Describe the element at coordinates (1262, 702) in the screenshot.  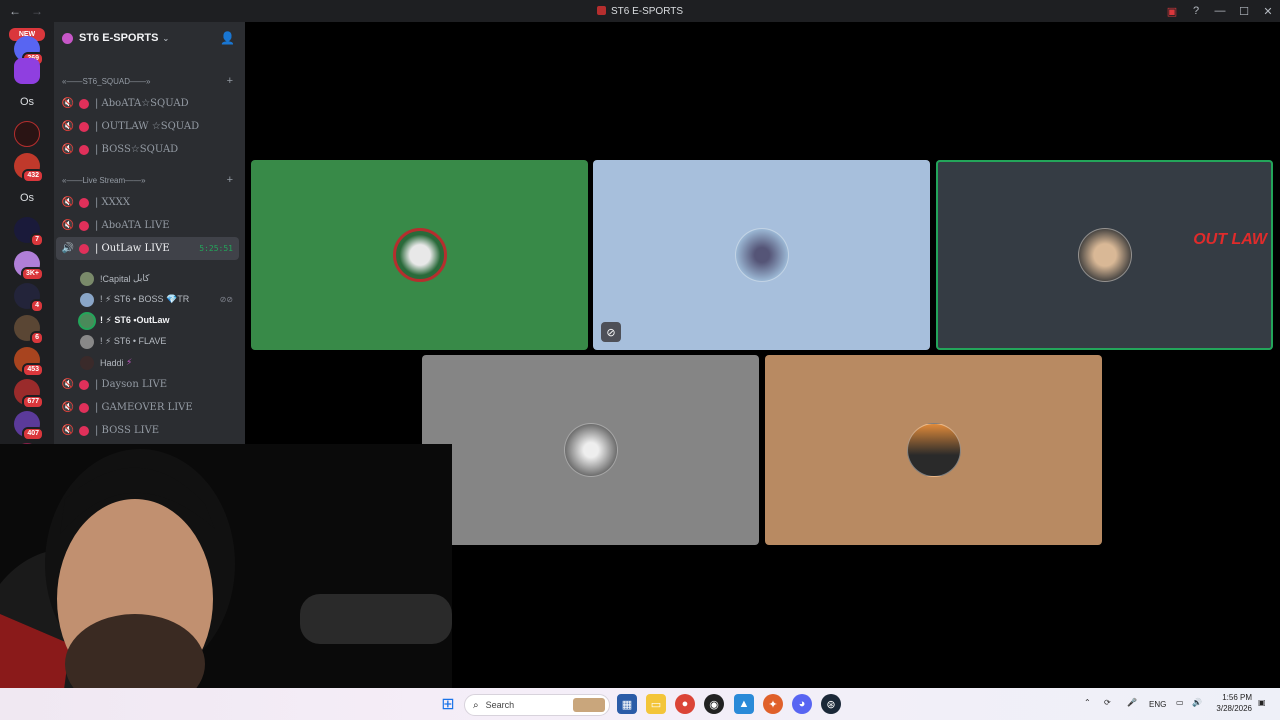
I see `notification-icon: ▣` at that location.